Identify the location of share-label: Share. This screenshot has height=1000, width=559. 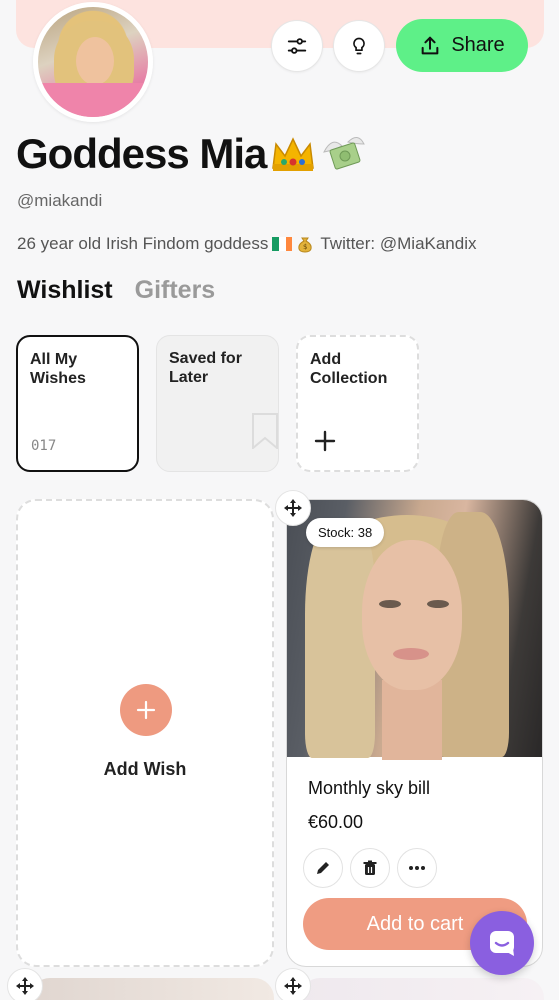
(478, 45).